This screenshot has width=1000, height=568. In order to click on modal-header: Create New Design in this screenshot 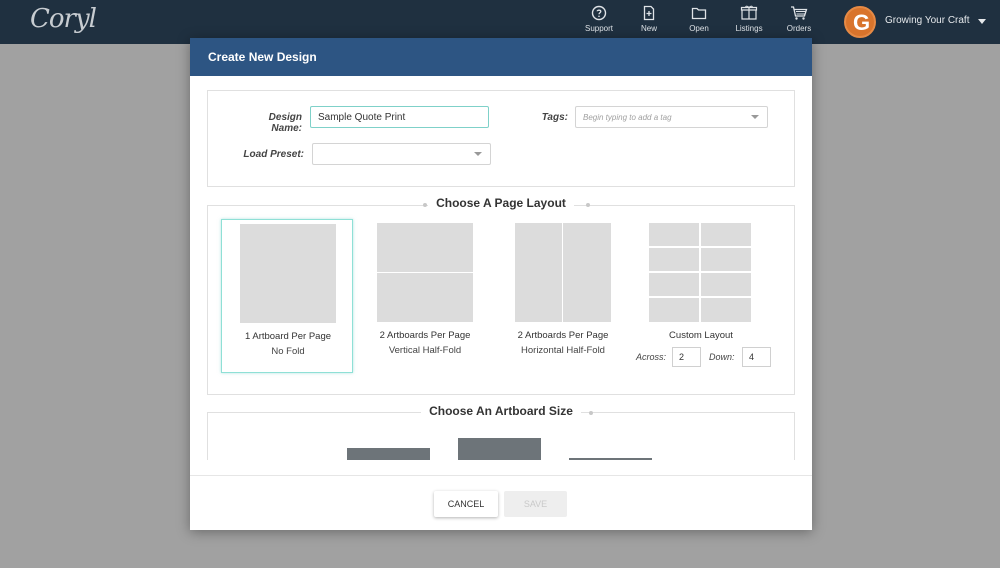, I will do `click(501, 57)`.